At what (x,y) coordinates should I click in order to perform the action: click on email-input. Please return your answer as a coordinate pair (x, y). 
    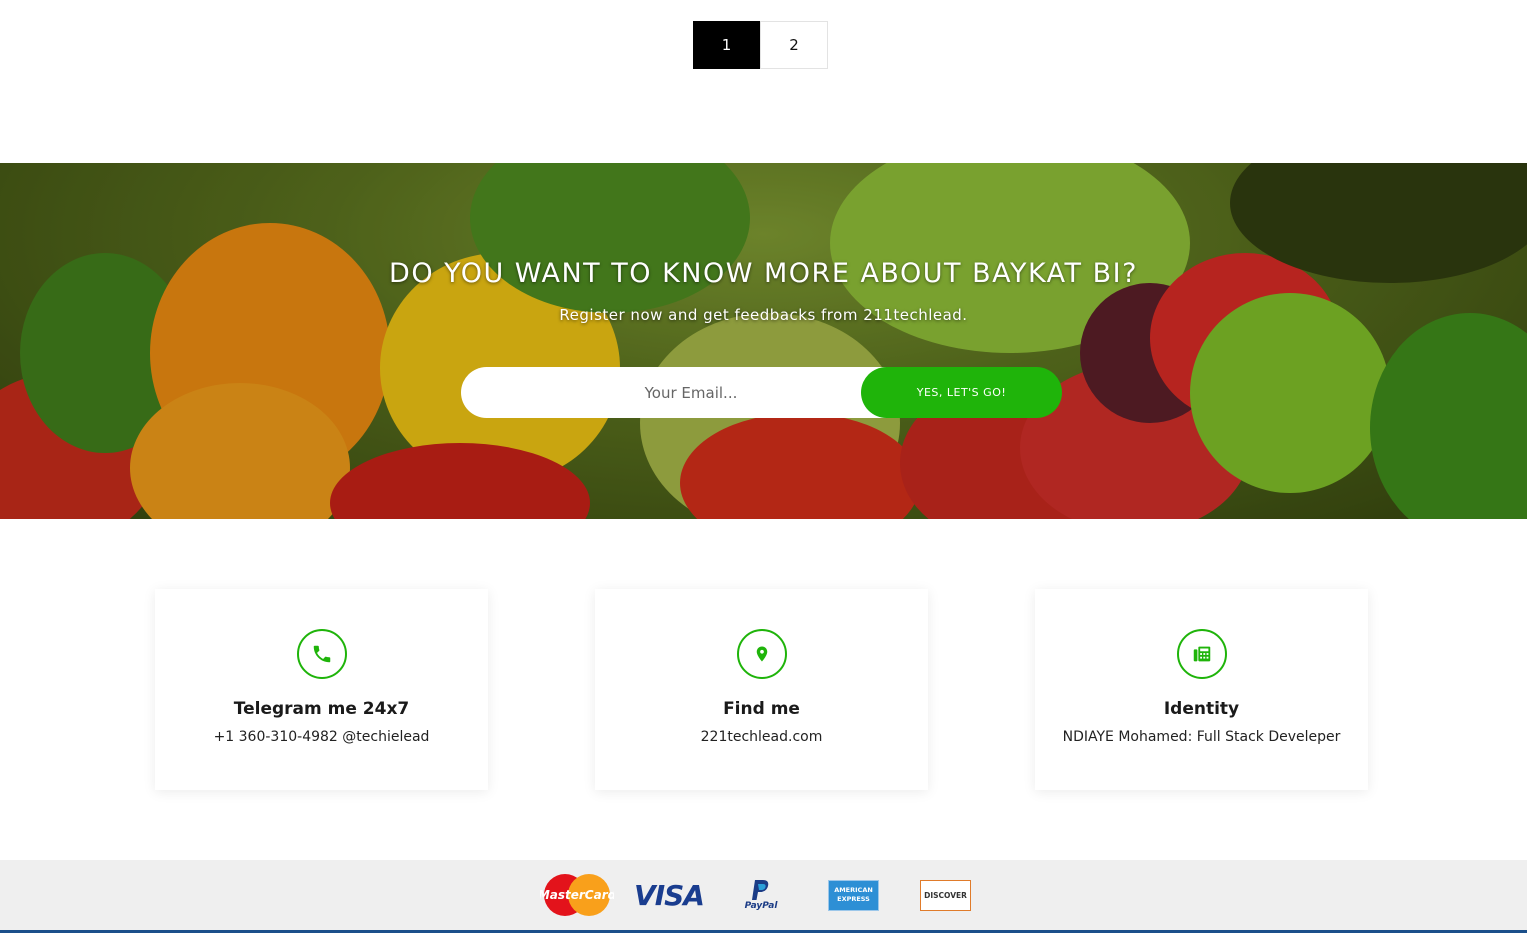
    Looking at the image, I should click on (676, 392).